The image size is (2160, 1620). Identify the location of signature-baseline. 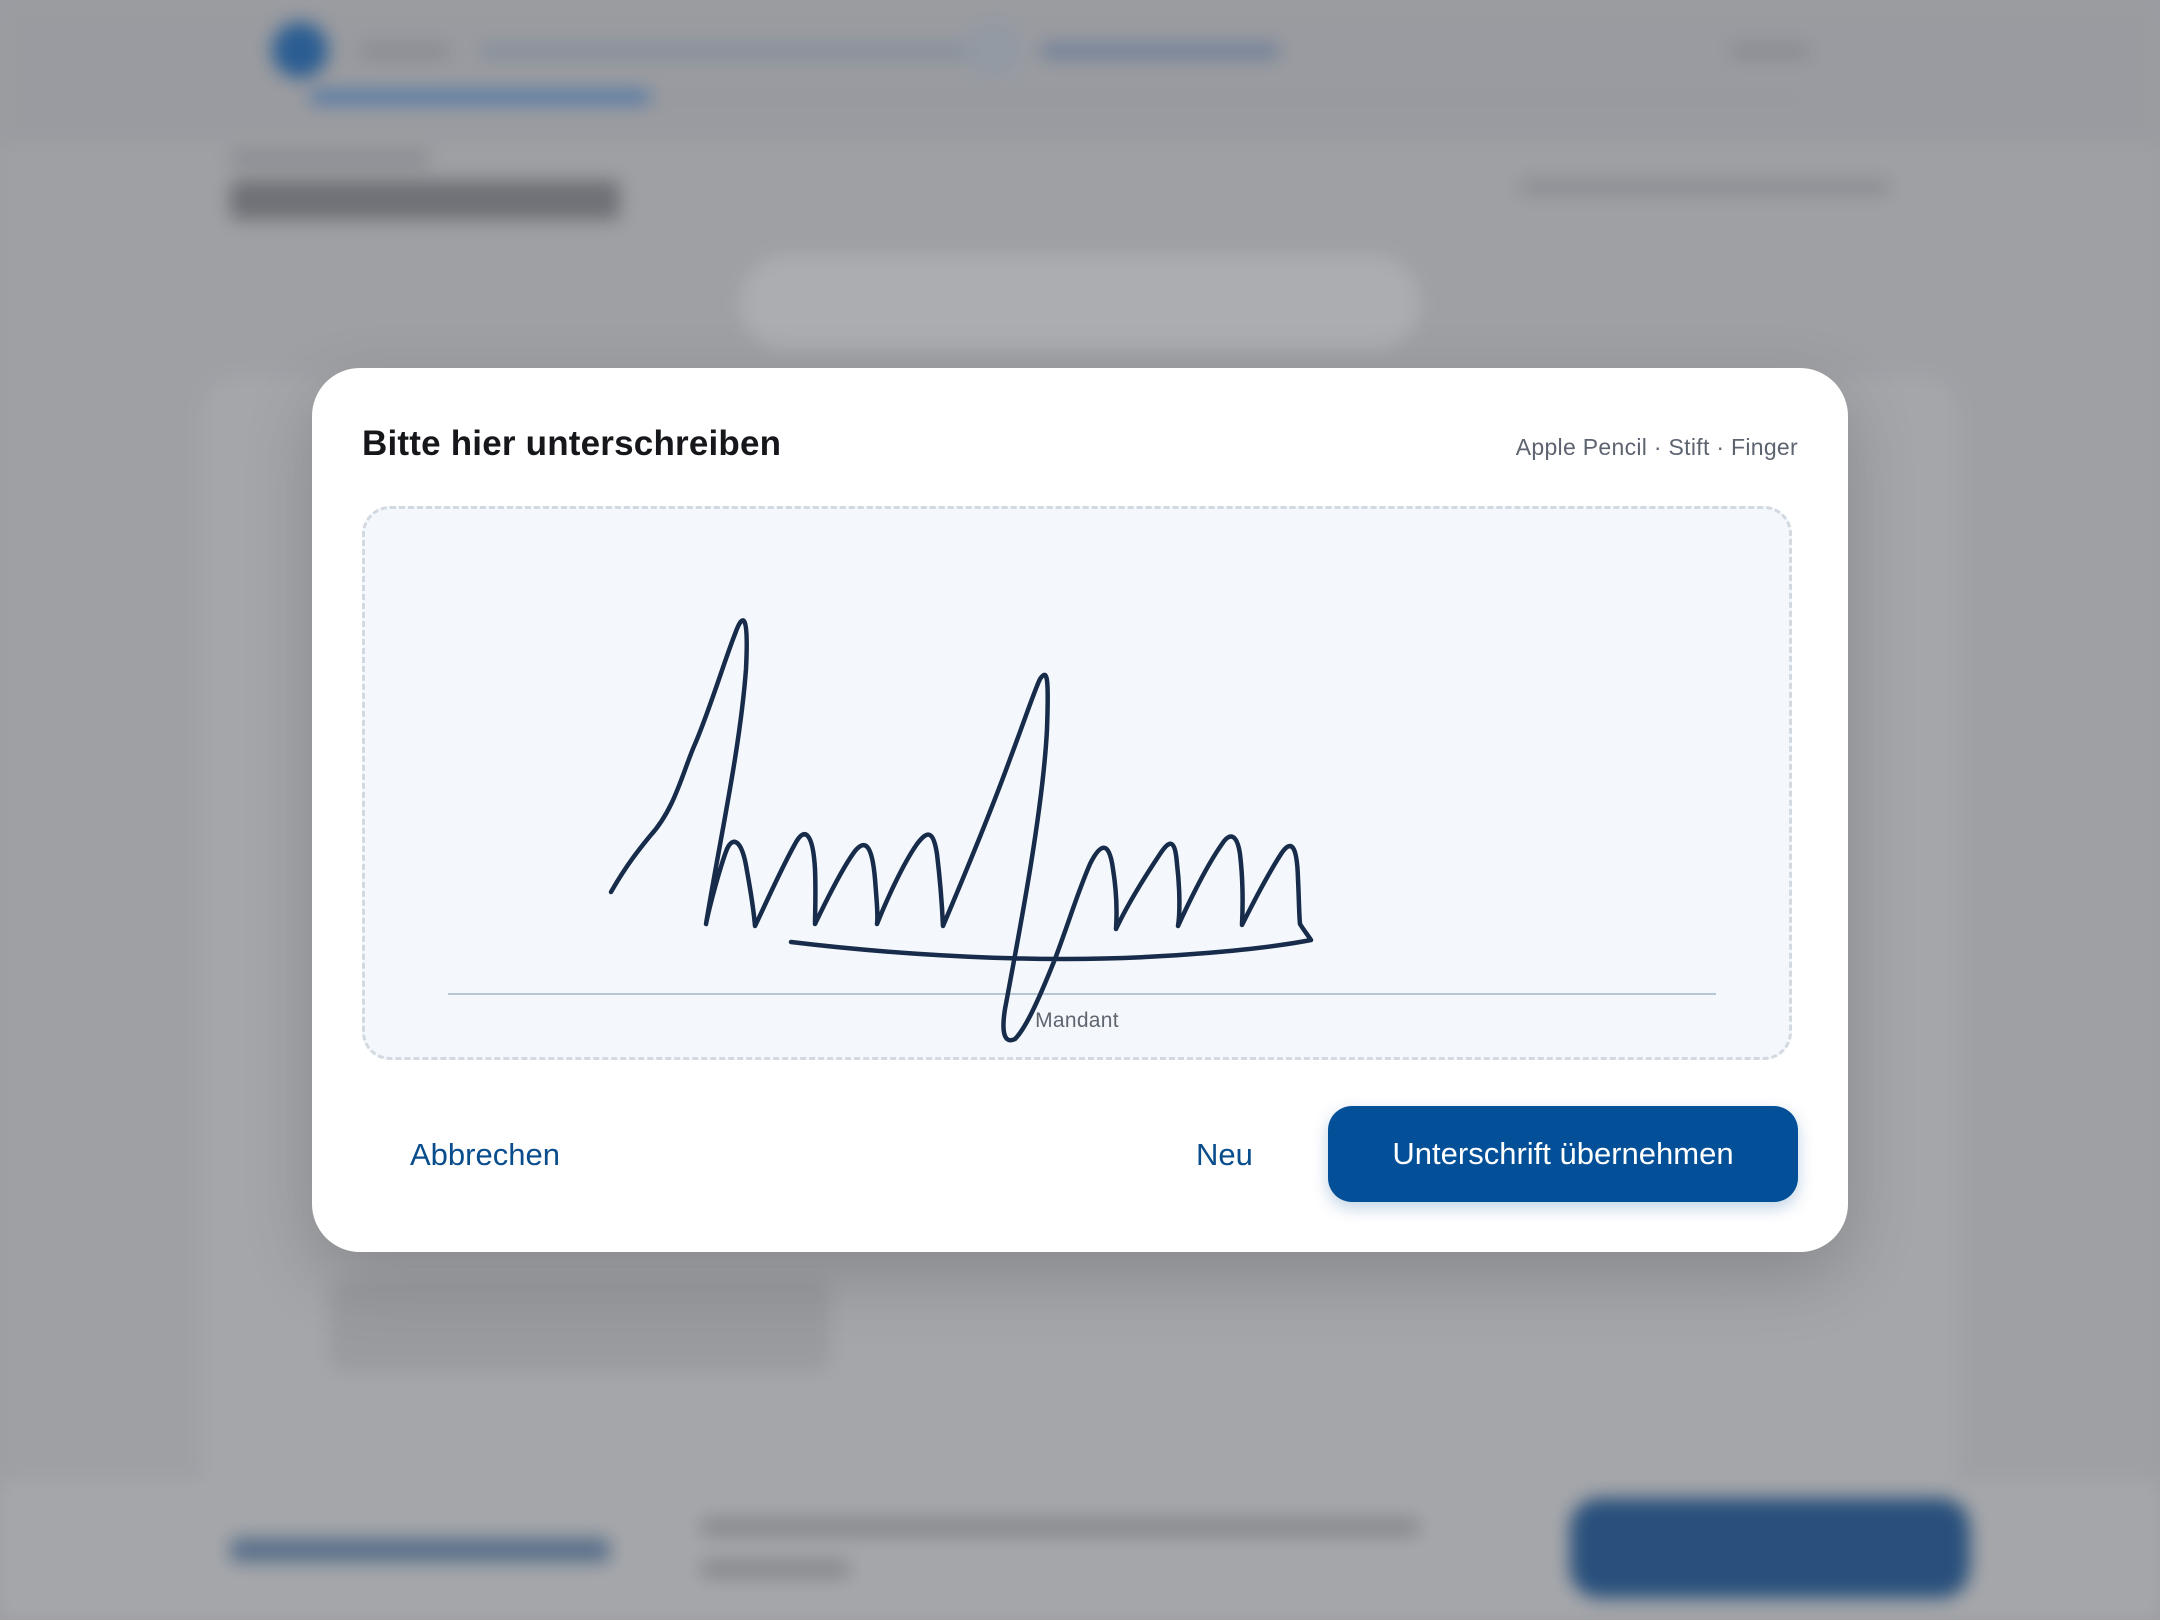
(1082, 994).